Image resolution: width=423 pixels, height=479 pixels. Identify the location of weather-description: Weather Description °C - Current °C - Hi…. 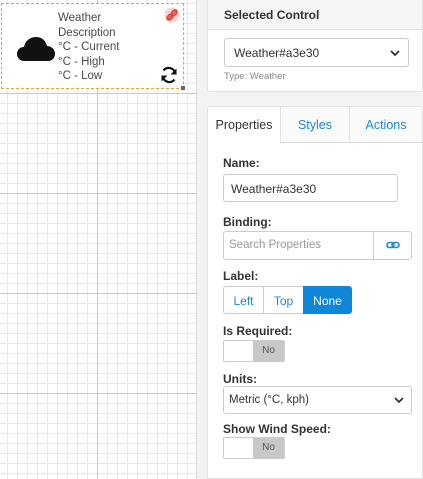
(88, 47).